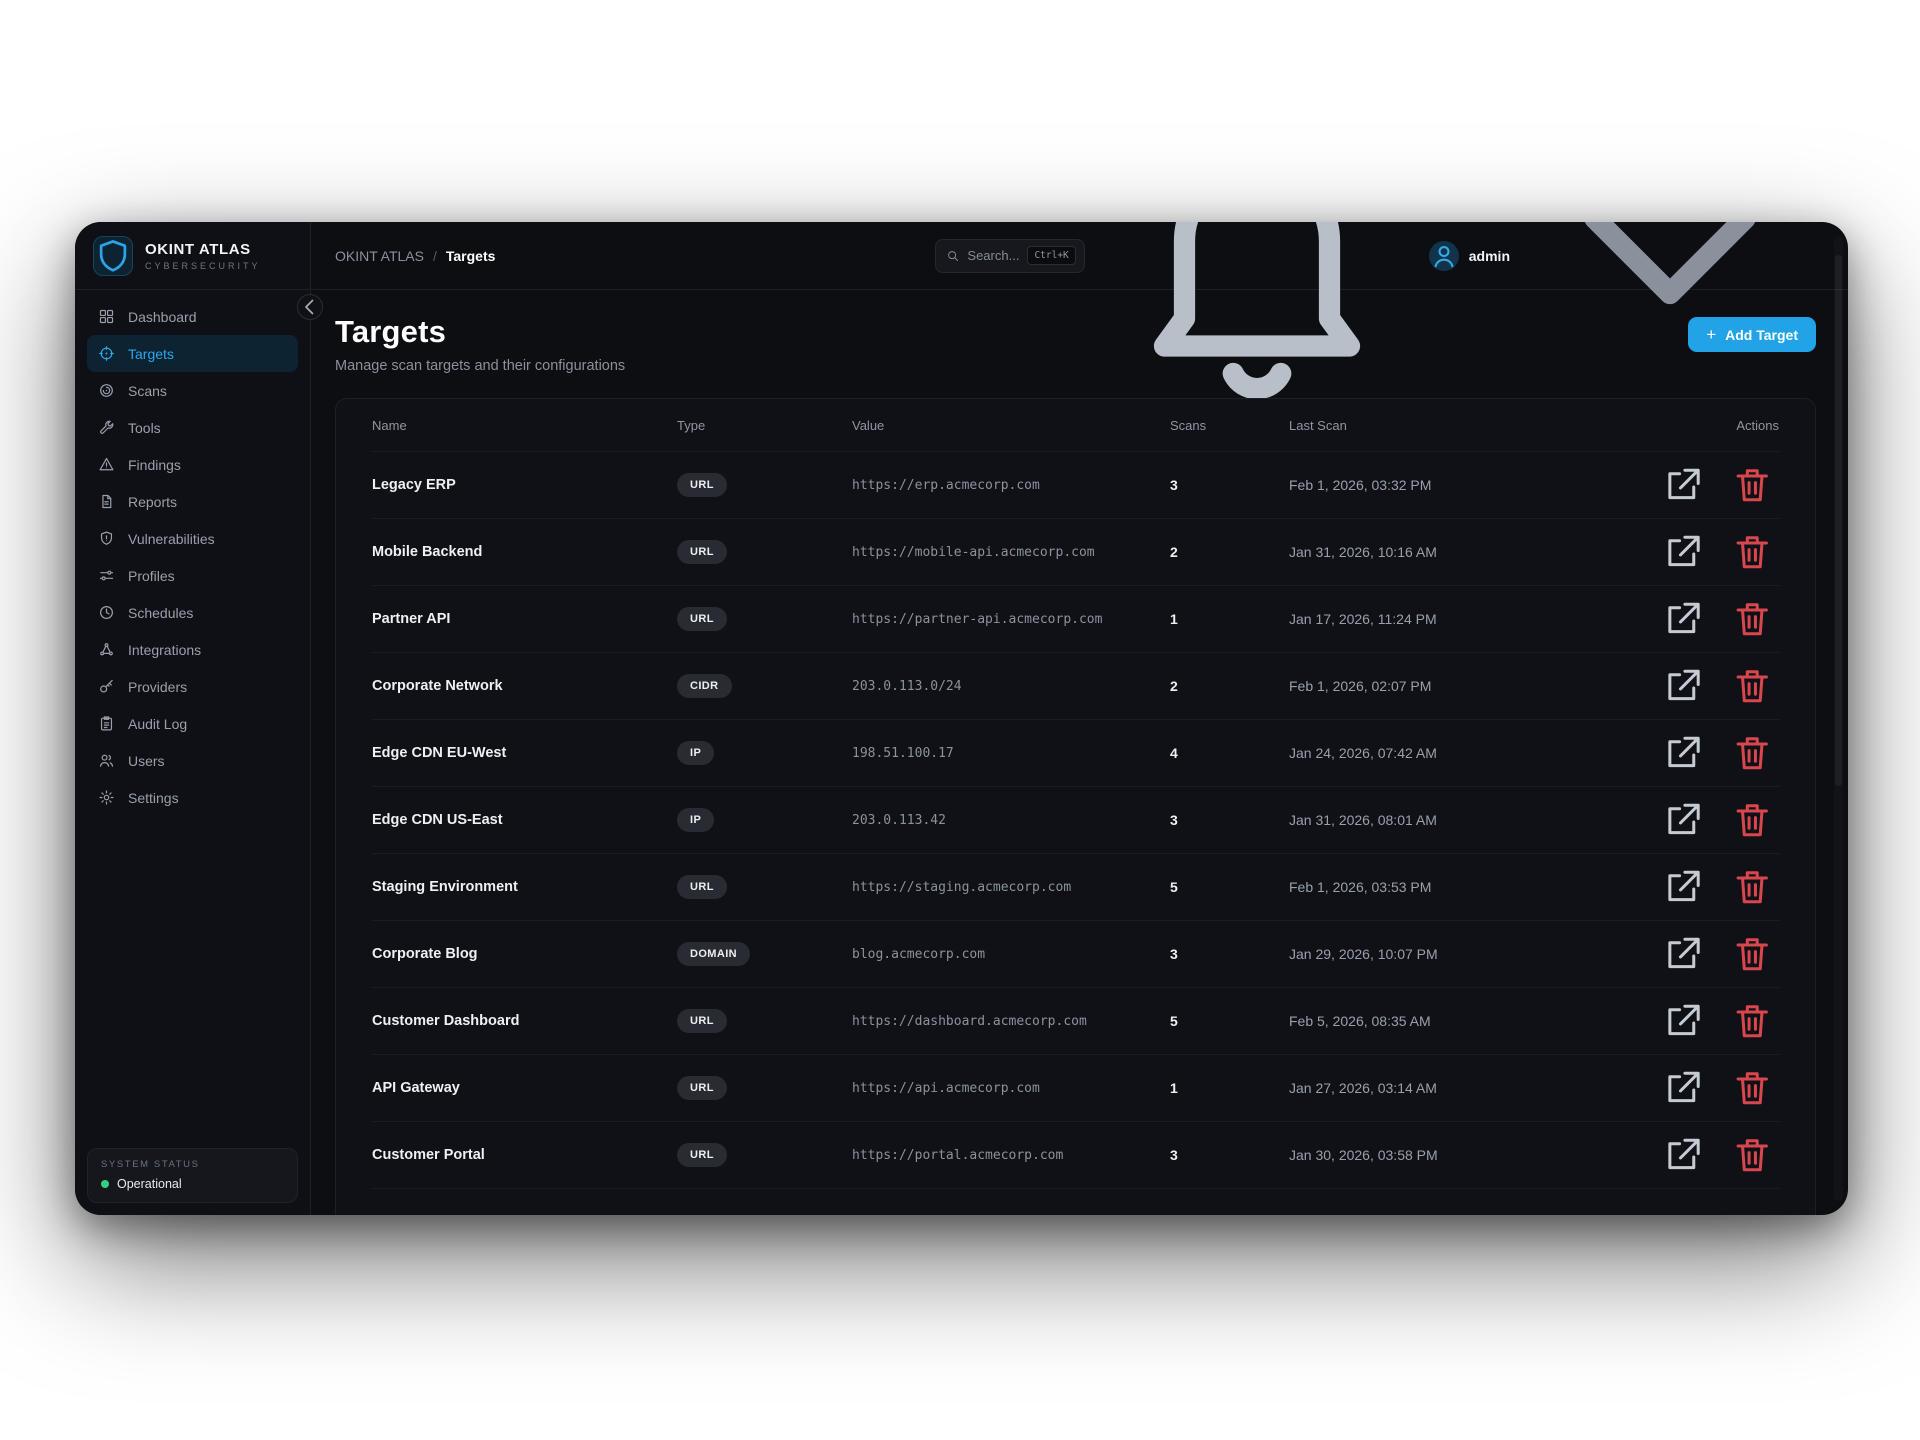  Describe the element at coordinates (149, 1184) in the screenshot. I see `system-status-value: Operational` at that location.